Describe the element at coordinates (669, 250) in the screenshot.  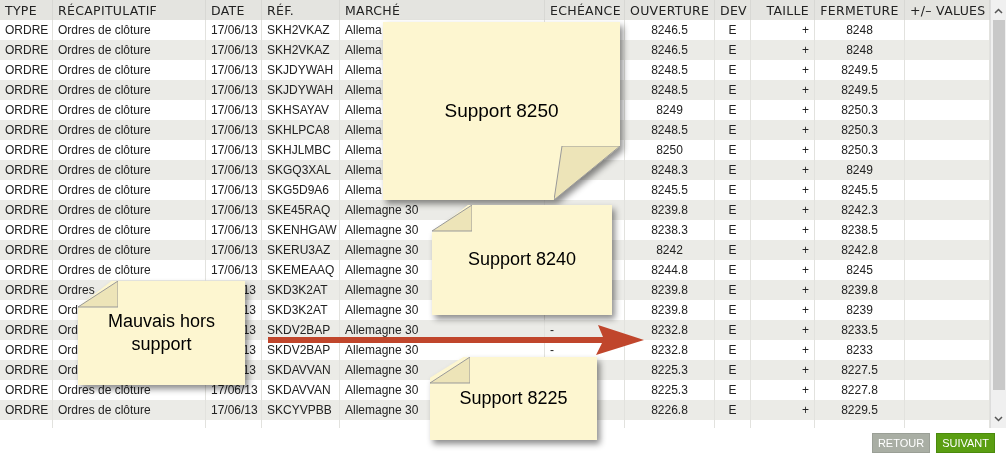
I see `table-cell: 8242` at that location.